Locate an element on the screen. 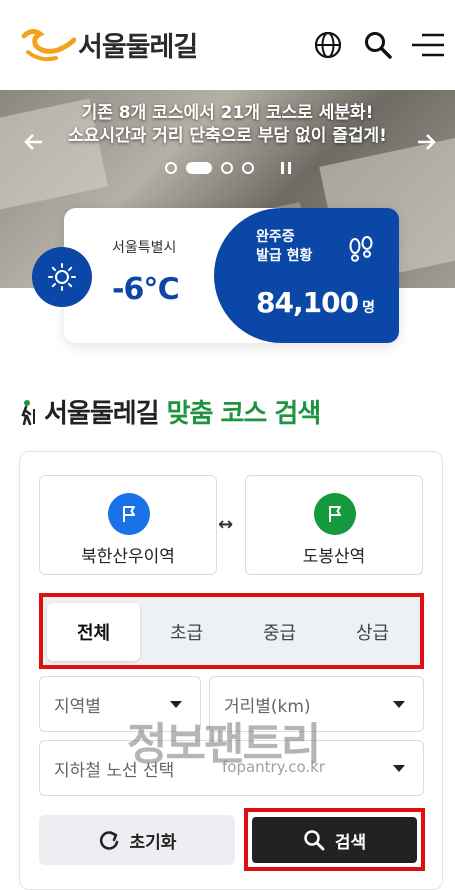 Image resolution: width=455 pixels, height=890 pixels. weather-city: 서울특별시 is located at coordinates (144, 248).